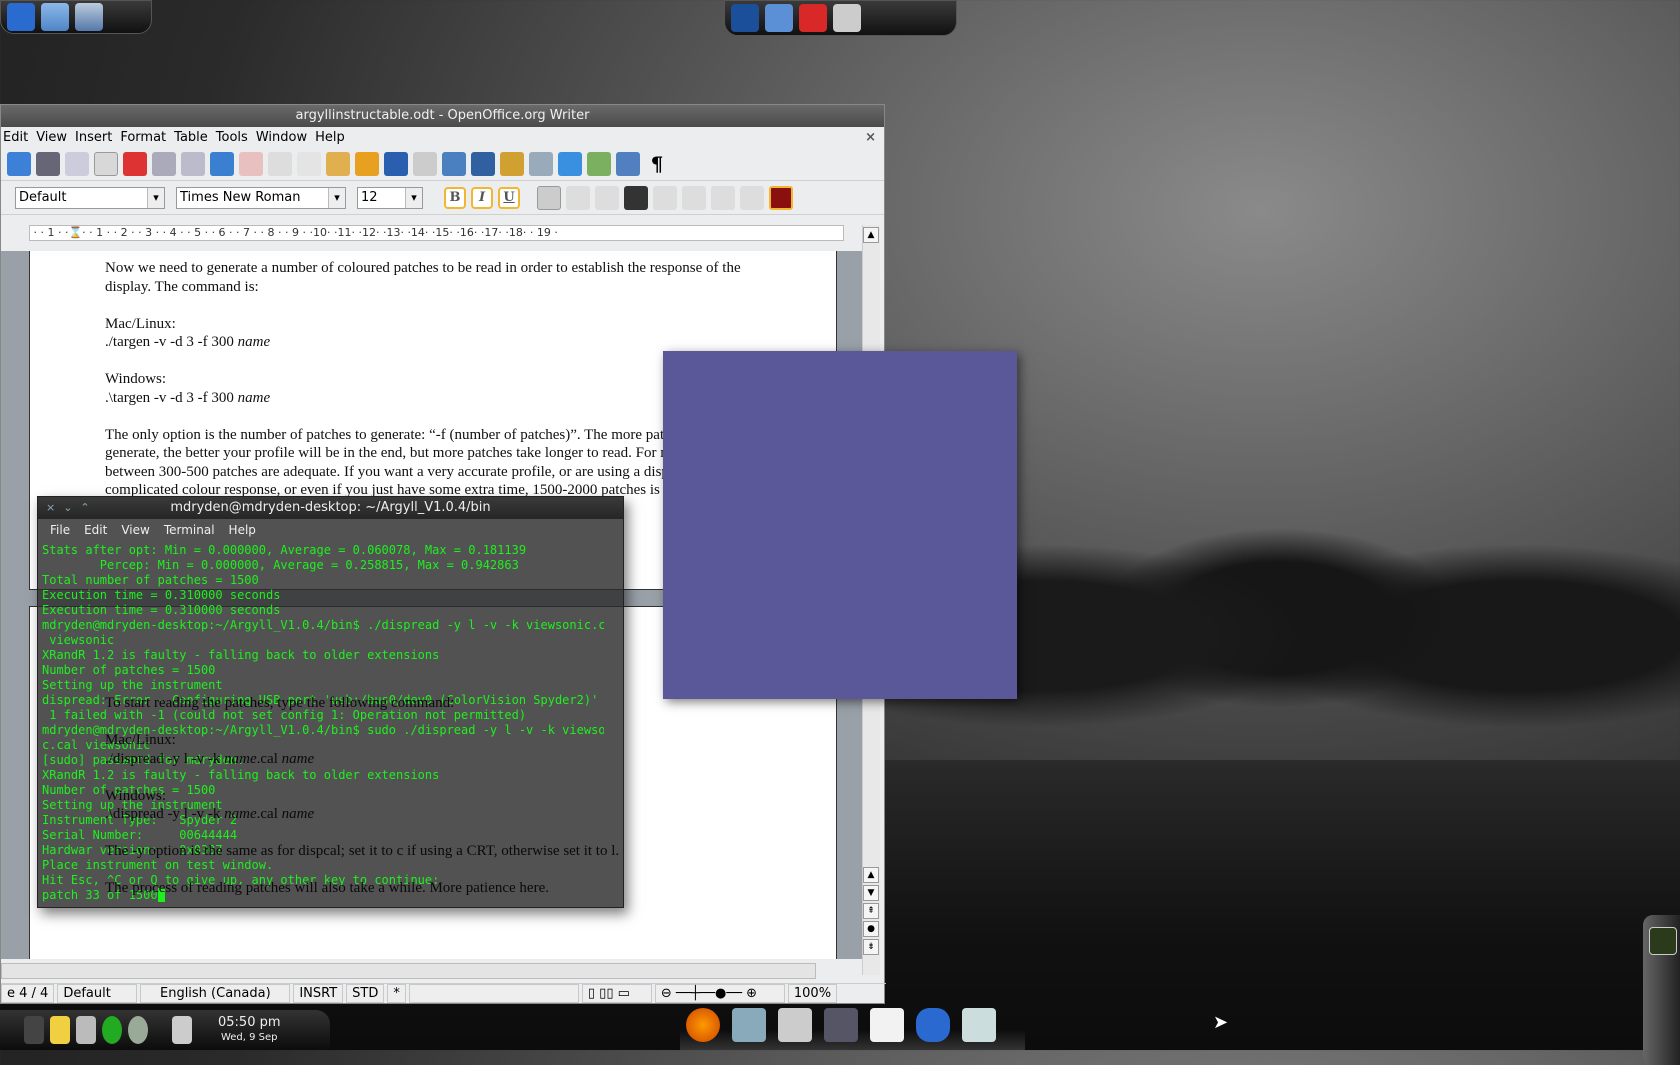  Describe the element at coordinates (242, 530) in the screenshot. I see `terminal-menu-help: Help` at that location.